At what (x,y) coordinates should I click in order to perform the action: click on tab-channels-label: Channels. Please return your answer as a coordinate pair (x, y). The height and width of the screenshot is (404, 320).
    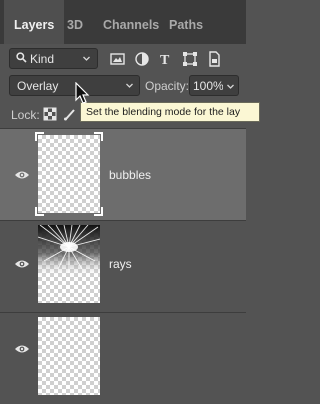
    Looking at the image, I should click on (131, 25).